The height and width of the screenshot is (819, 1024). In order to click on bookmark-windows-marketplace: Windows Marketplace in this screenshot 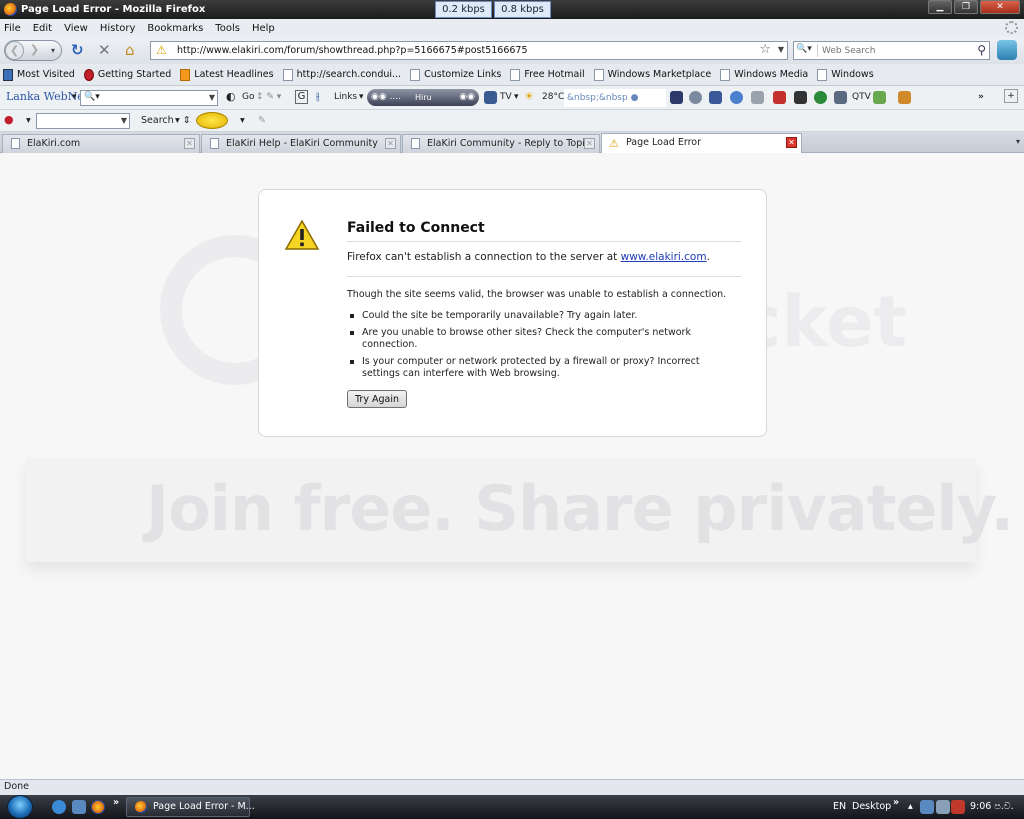, I will do `click(652, 74)`.